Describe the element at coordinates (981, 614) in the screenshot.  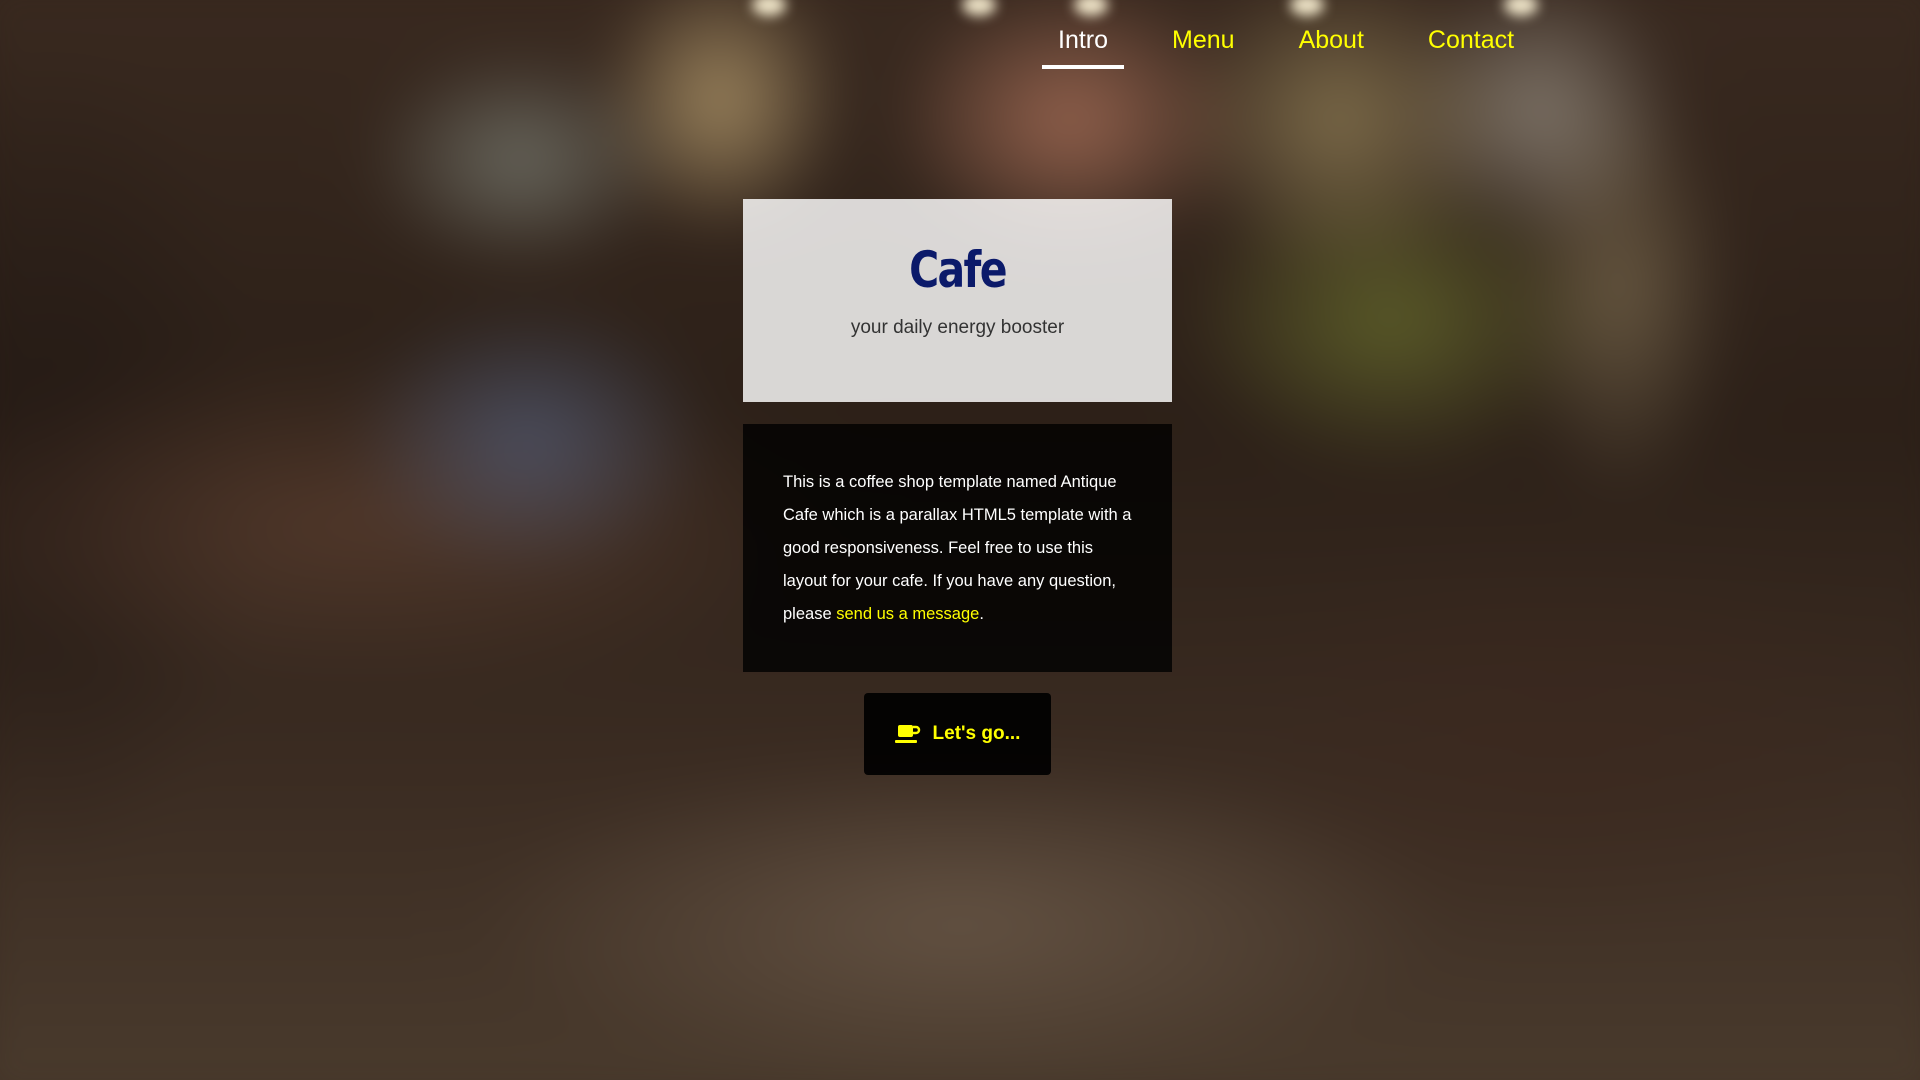
I see `intro-text-end: .` at that location.